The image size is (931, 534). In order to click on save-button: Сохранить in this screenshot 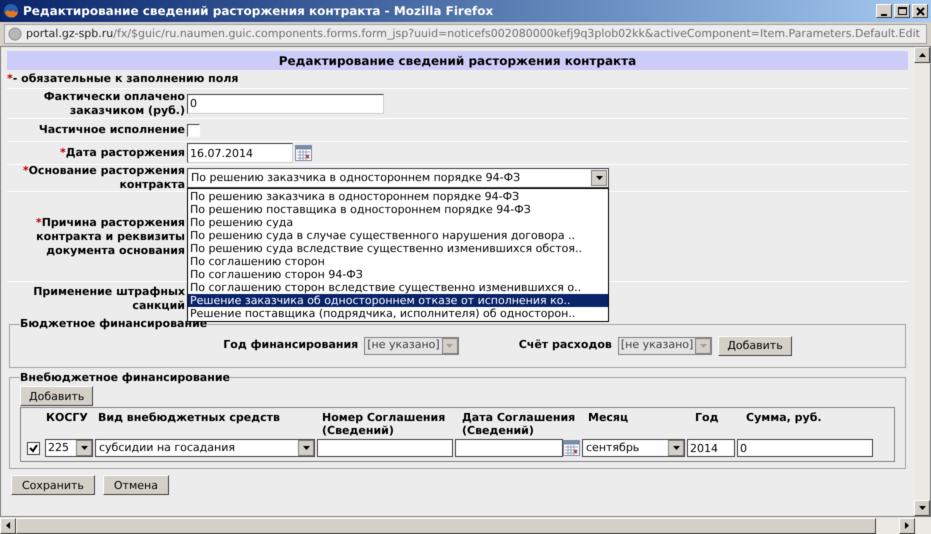, I will do `click(53, 485)`.